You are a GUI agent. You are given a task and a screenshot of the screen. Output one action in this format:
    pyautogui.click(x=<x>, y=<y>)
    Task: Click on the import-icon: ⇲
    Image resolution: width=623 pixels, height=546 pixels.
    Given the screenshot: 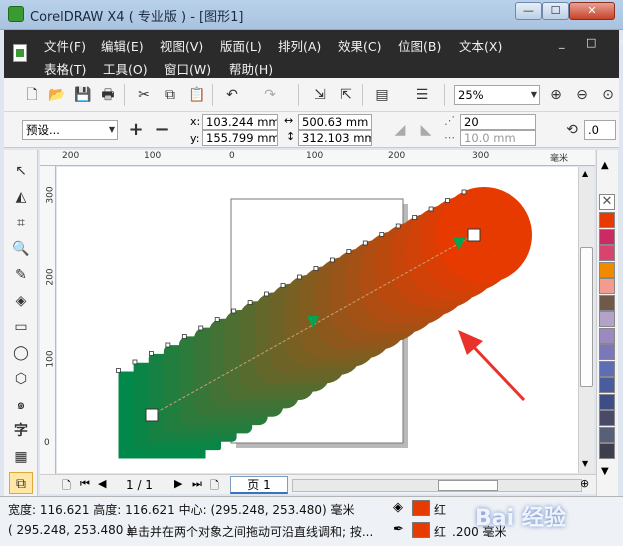 What is the action you would take?
    pyautogui.click(x=320, y=95)
    